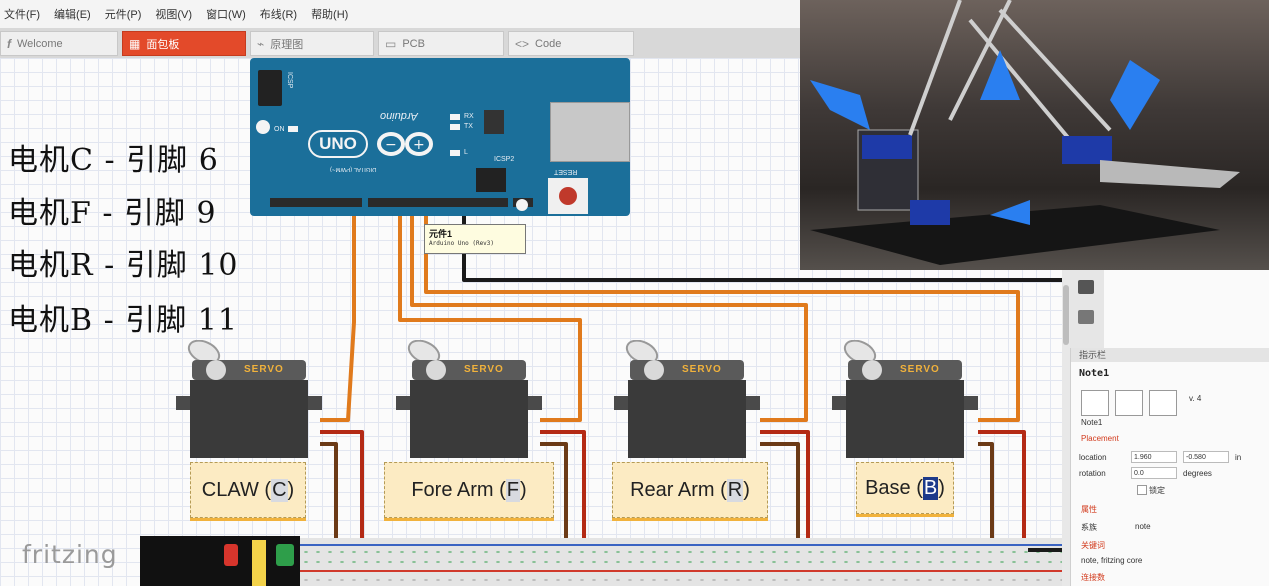 This screenshot has width=1269, height=586. I want to click on note-breadboard-icon, so click(1095, 403).